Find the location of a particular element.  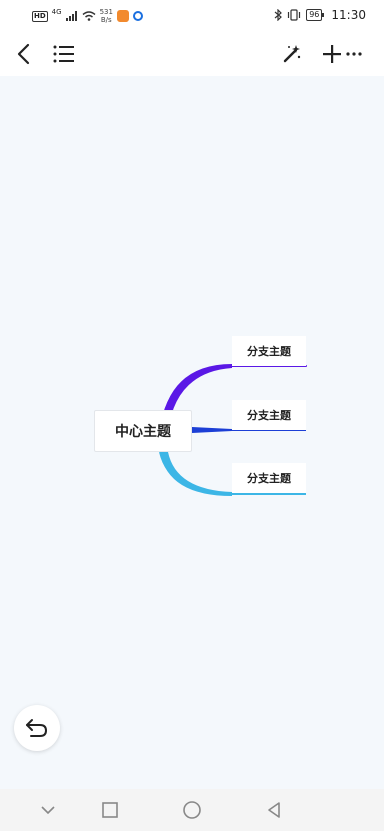

recents-button is located at coordinates (110, 810).